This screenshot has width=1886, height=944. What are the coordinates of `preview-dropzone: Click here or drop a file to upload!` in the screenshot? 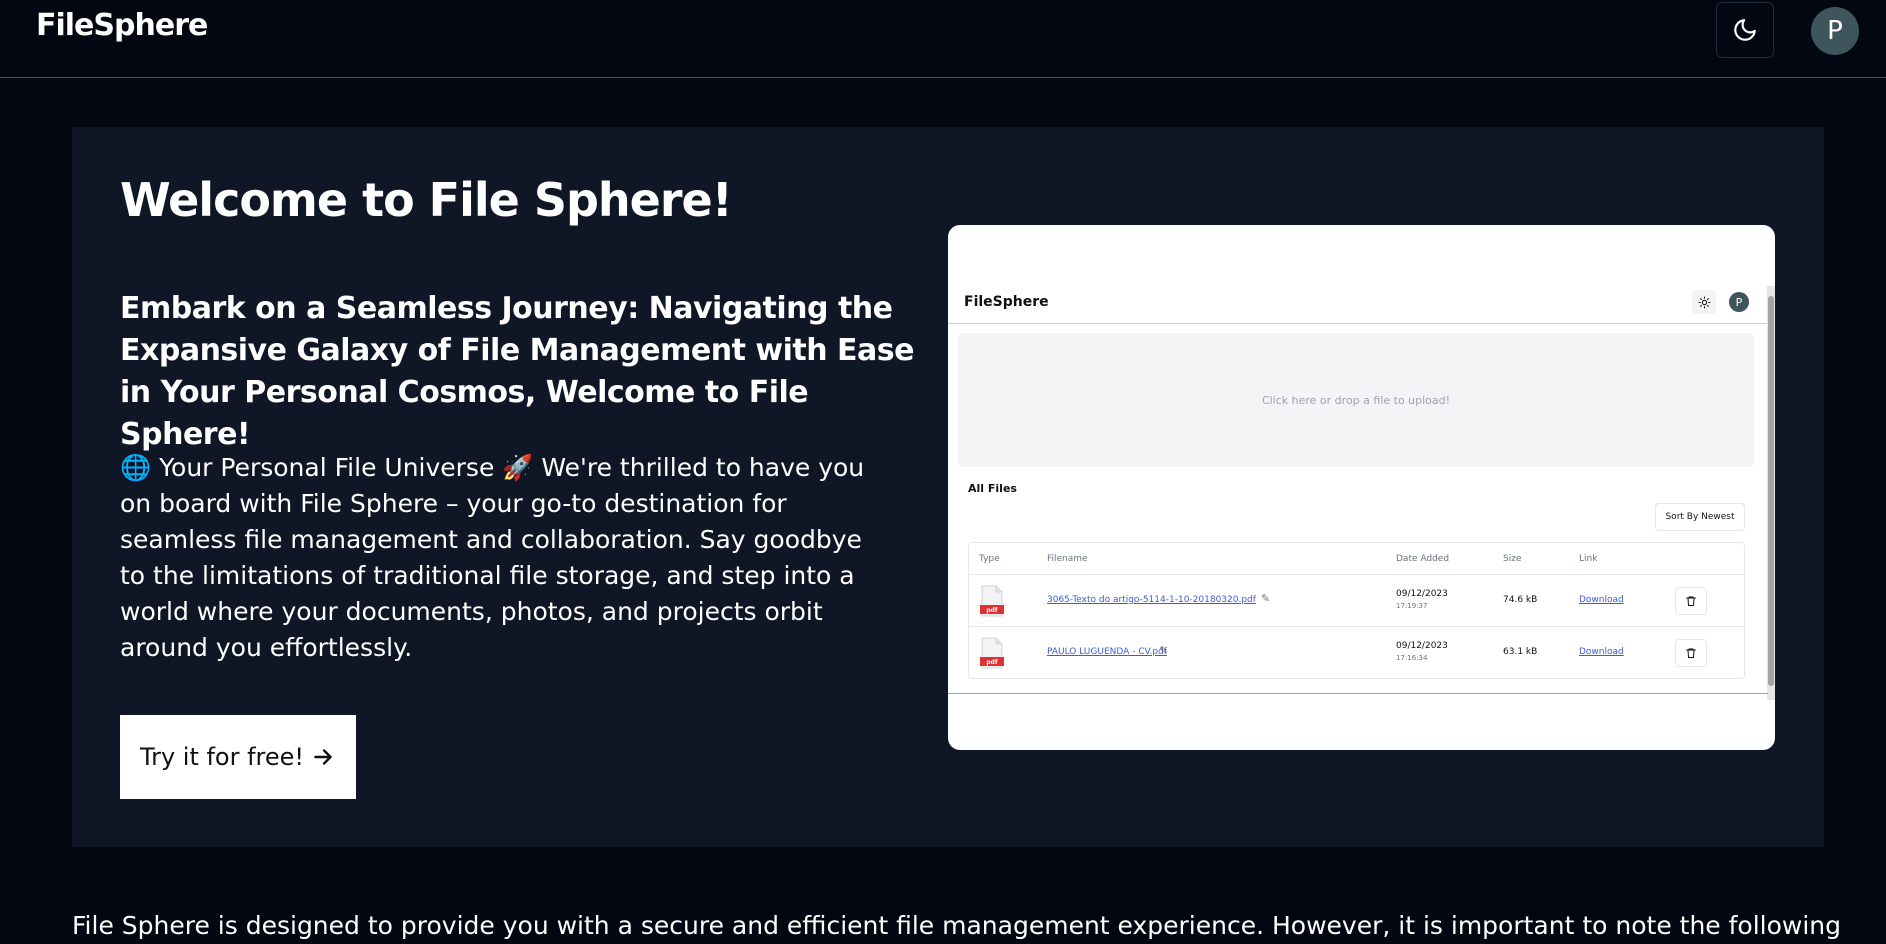 It's located at (1356, 400).